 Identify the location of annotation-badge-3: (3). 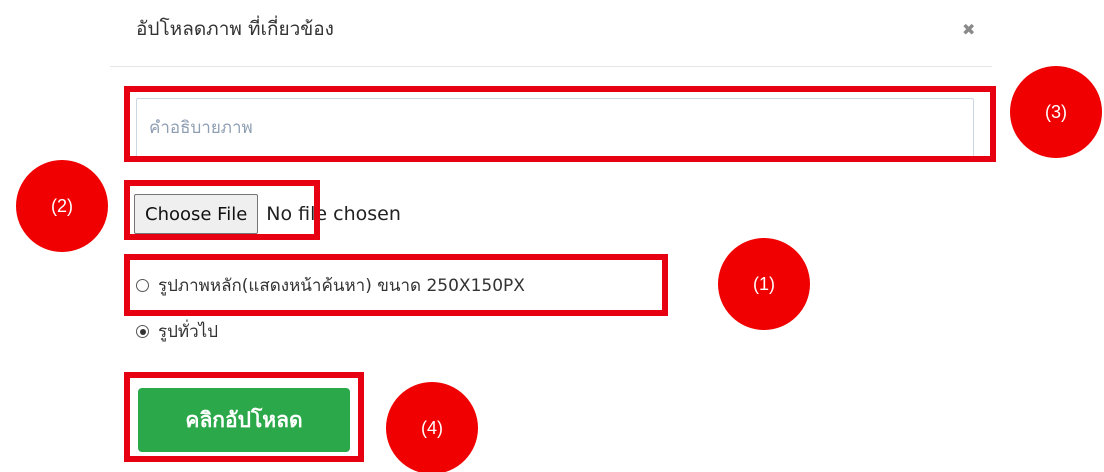
(1056, 112).